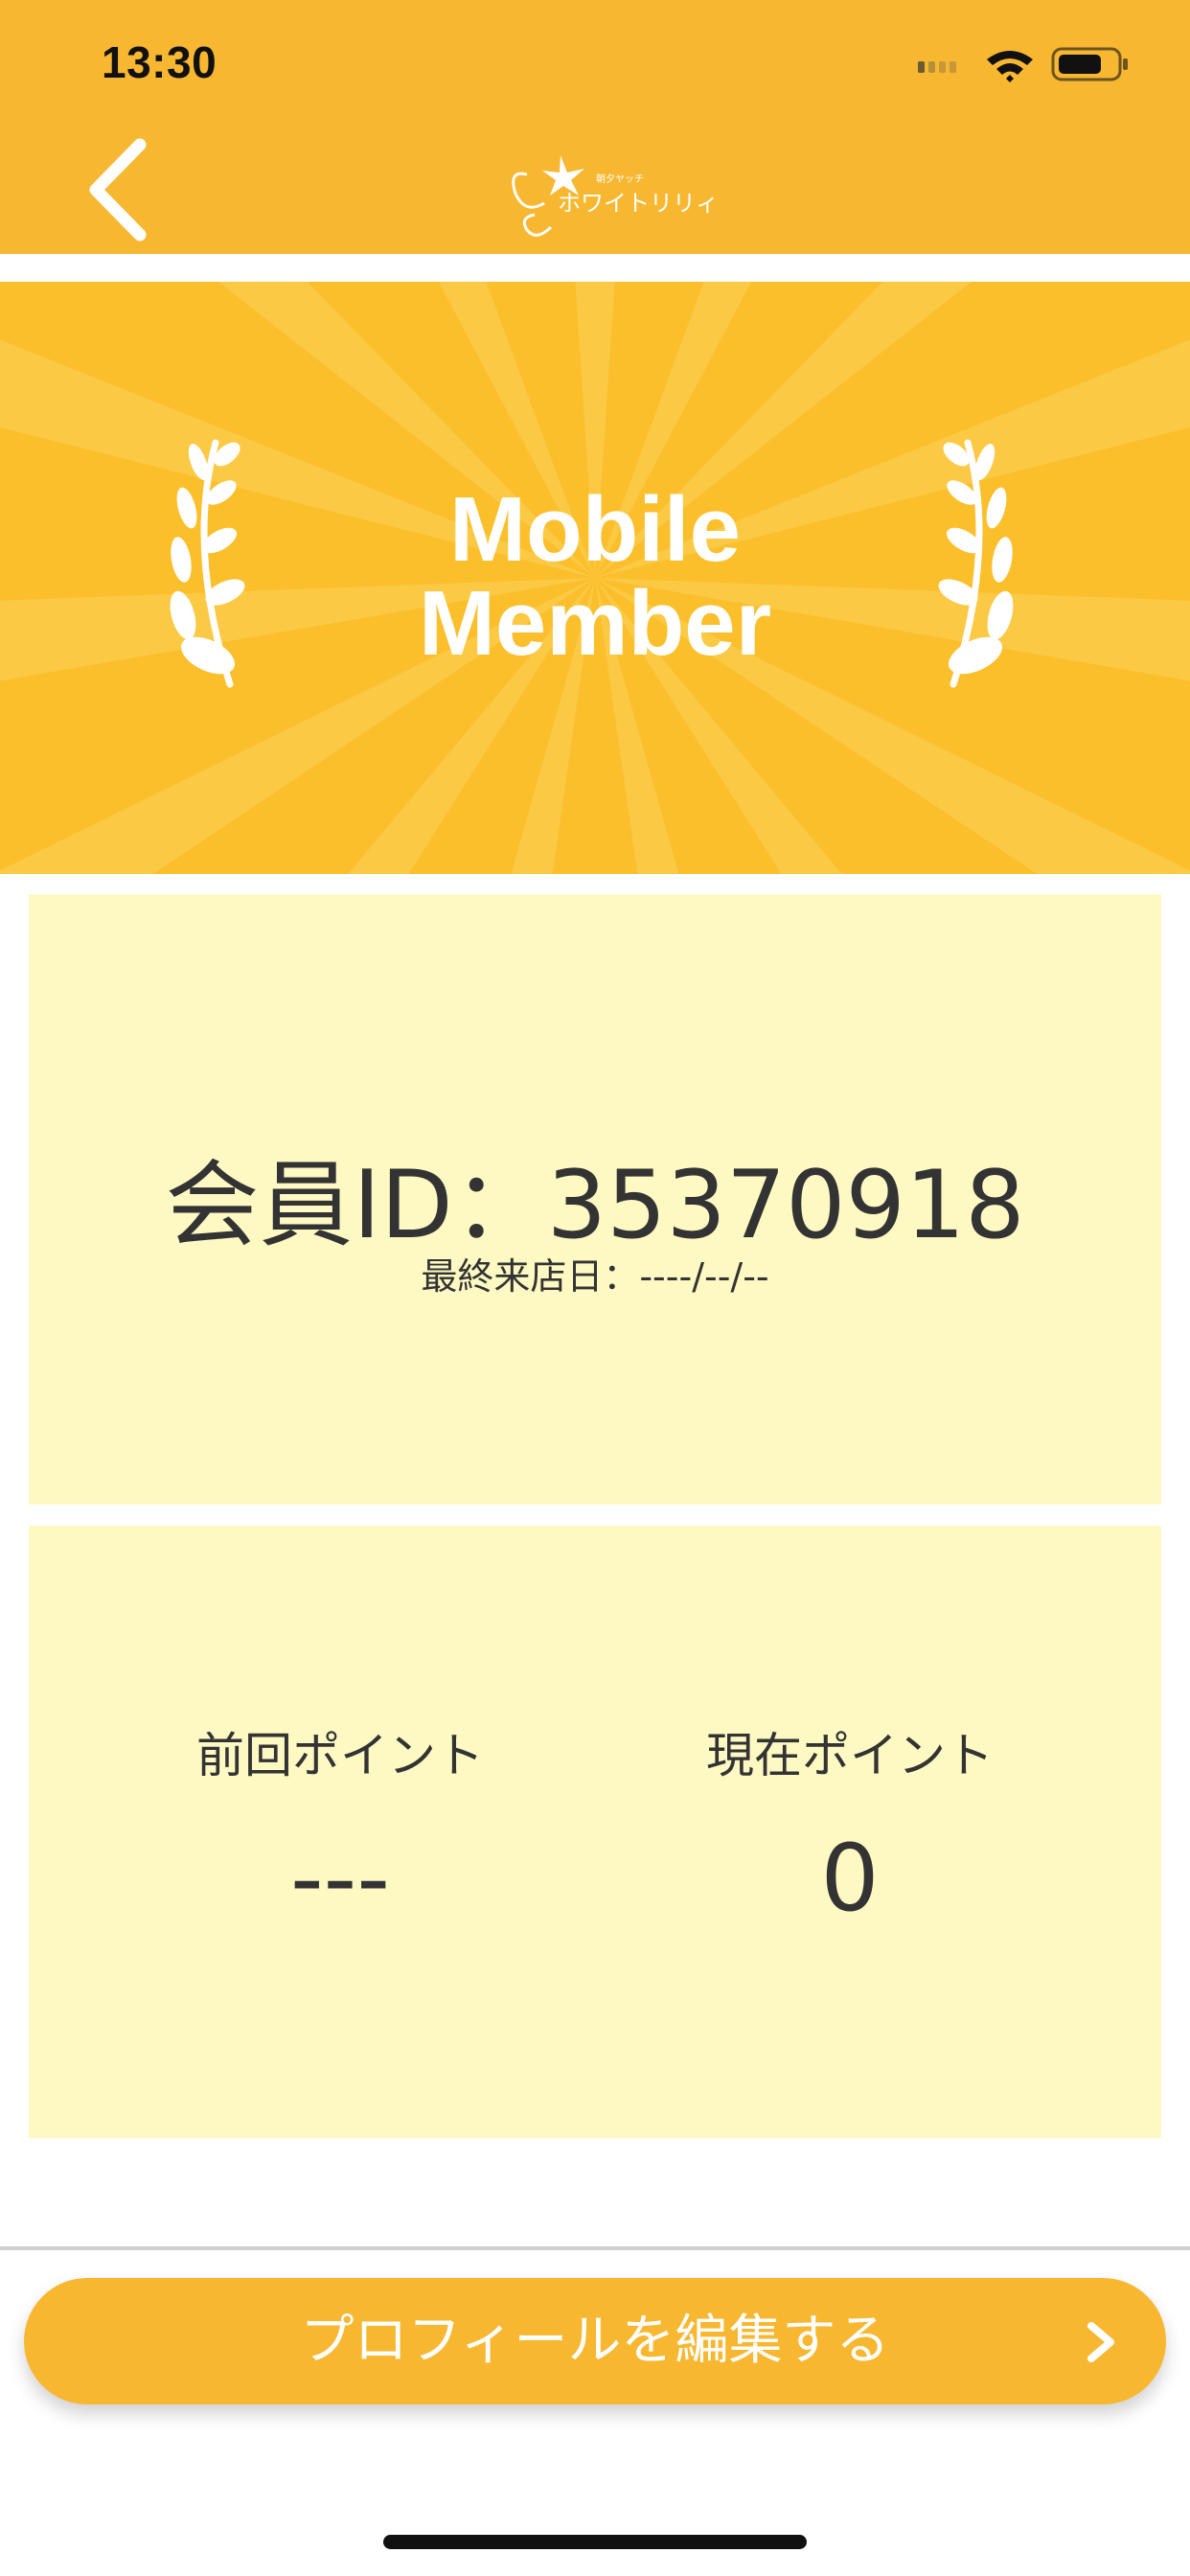 The height and width of the screenshot is (2576, 1190). I want to click on status-icons, so click(1023, 64).